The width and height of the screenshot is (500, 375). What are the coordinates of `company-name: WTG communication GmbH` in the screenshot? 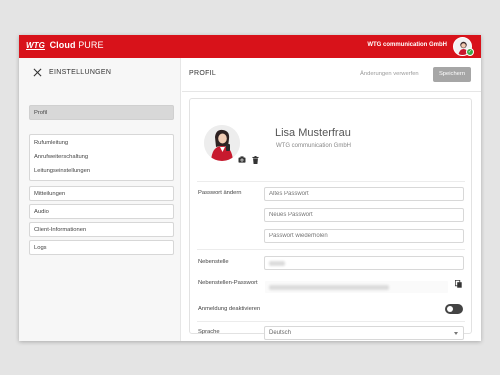 It's located at (407, 45).